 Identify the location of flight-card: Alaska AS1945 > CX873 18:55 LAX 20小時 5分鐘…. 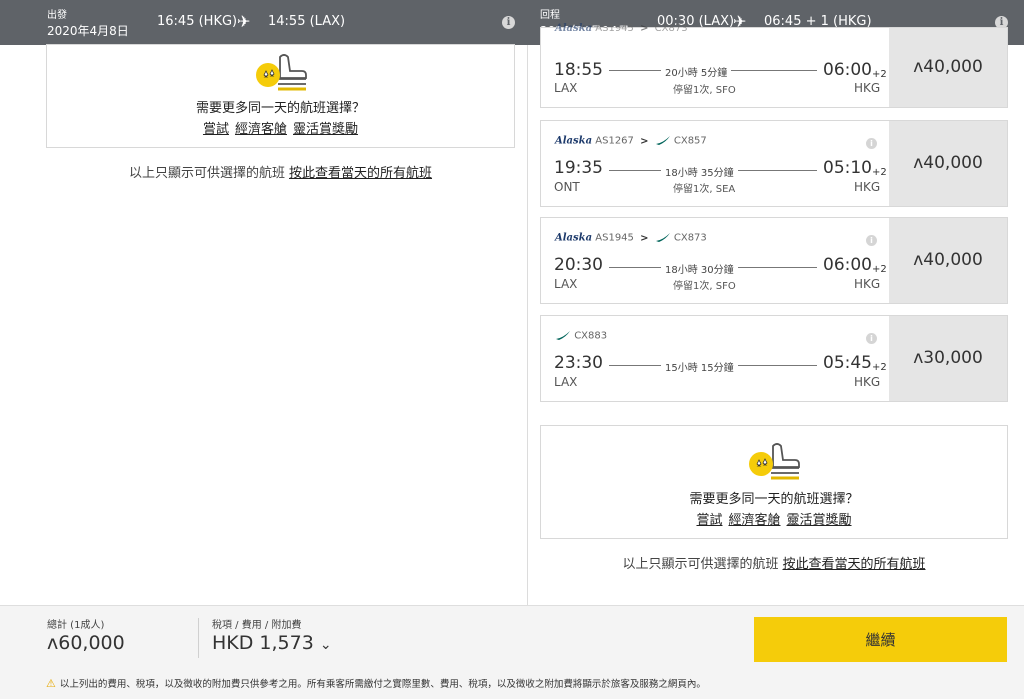
(774, 65).